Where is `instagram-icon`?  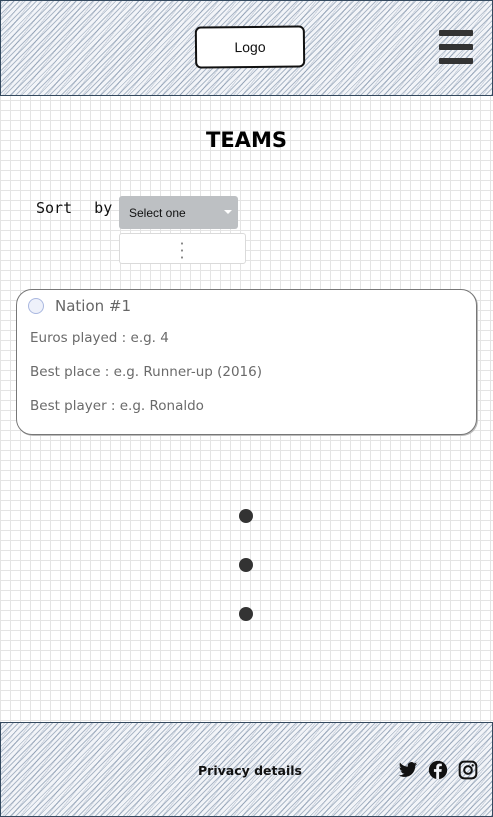 instagram-icon is located at coordinates (468, 770).